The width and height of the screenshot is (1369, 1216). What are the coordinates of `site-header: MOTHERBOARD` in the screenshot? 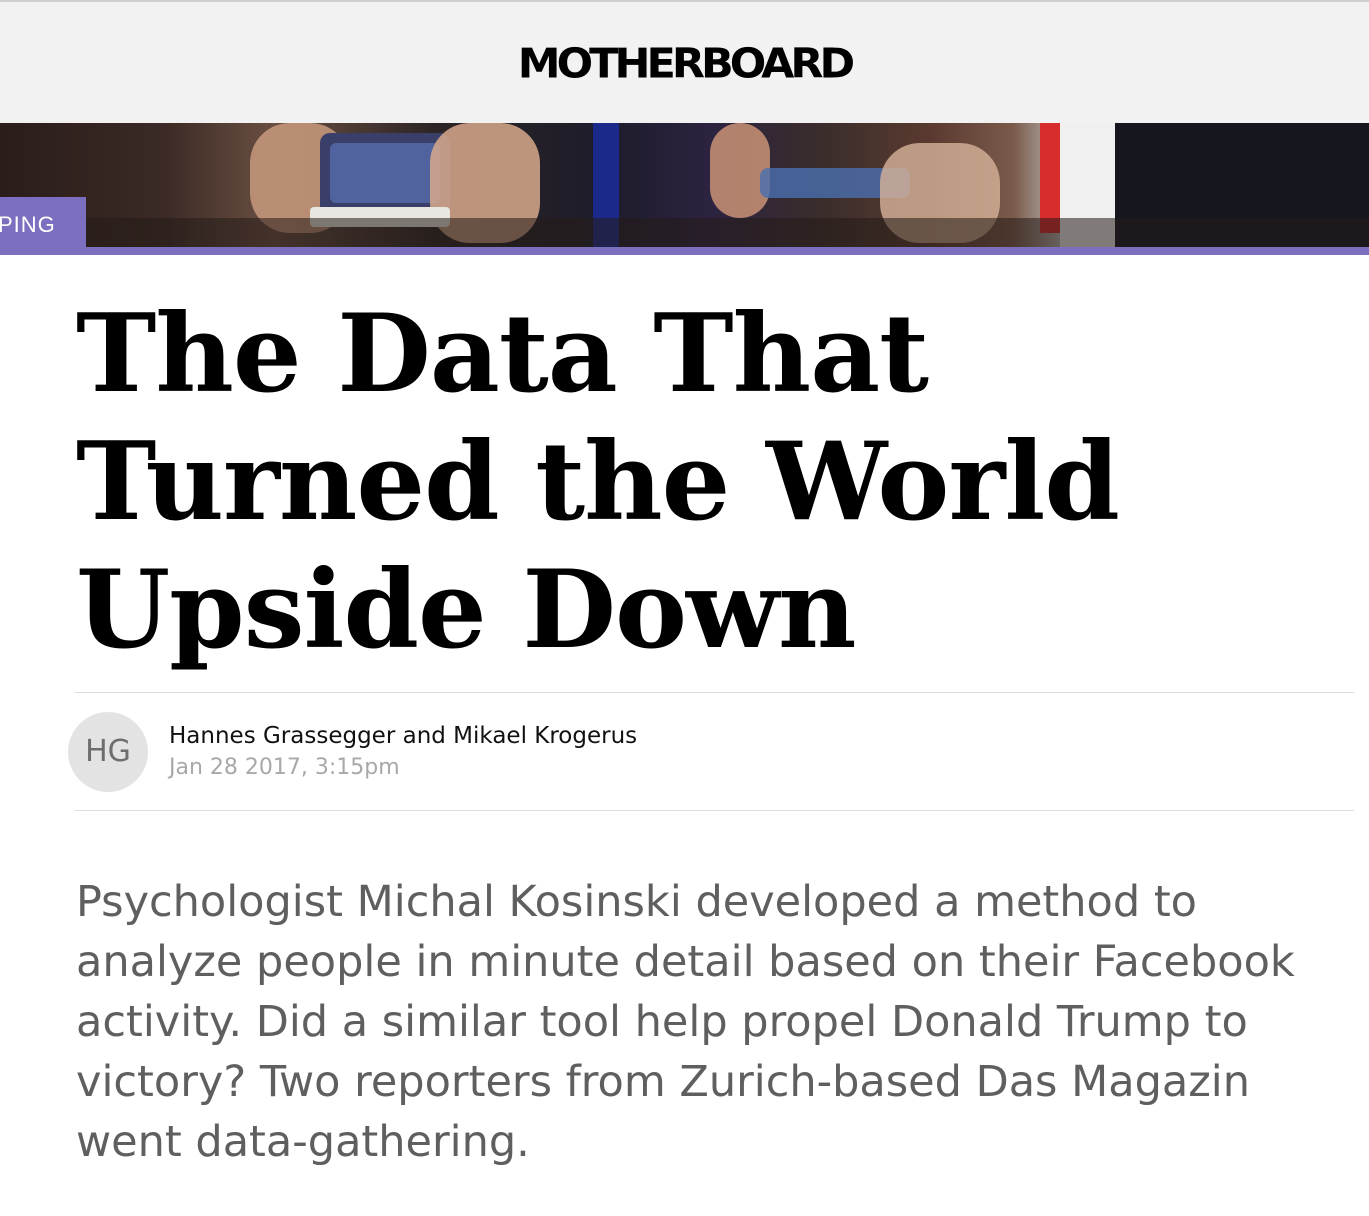 It's located at (684, 62).